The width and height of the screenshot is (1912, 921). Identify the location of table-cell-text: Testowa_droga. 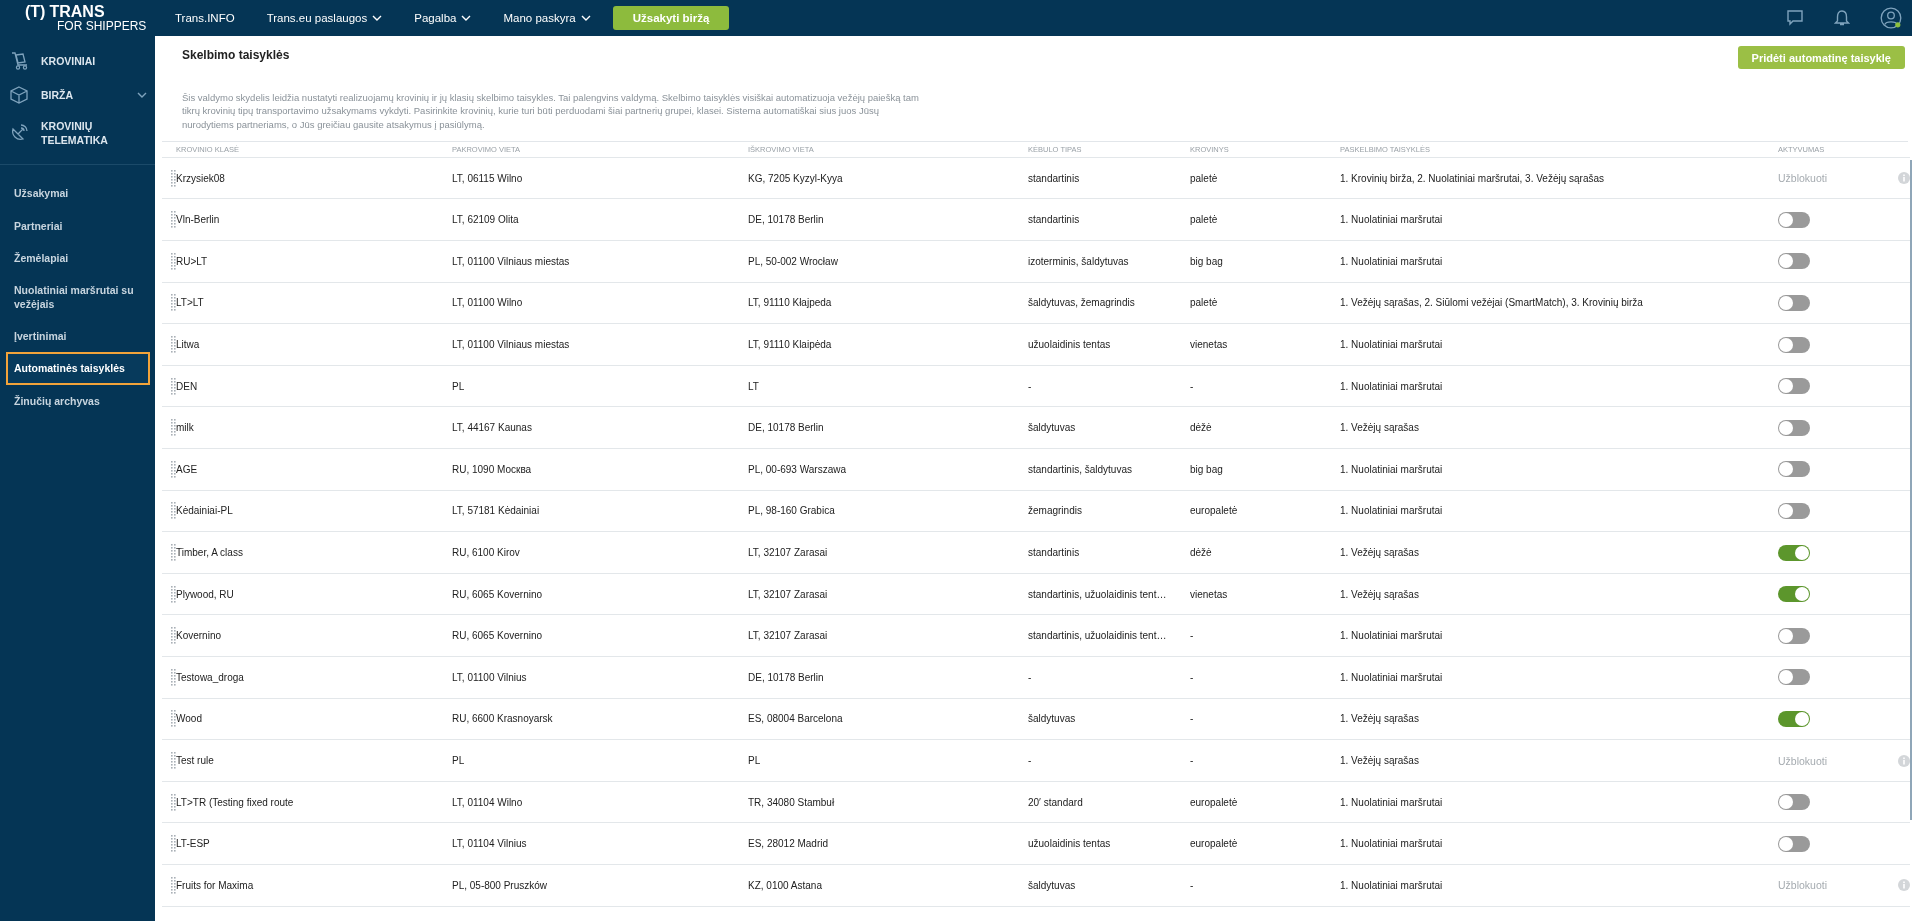
(210, 677).